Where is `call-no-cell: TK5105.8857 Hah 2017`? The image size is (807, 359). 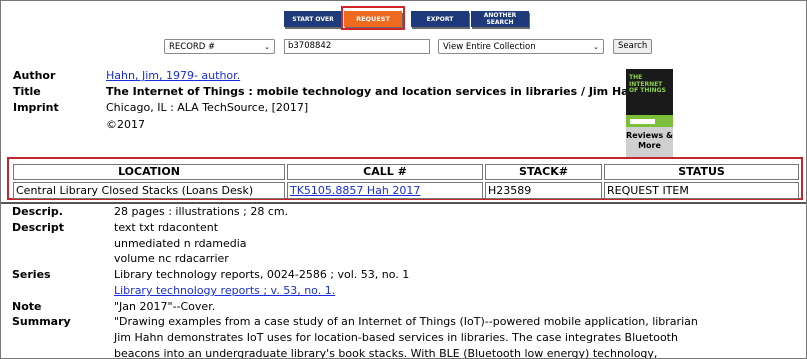
call-no-cell: TK5105.8857 Hah 2017 is located at coordinates (385, 190).